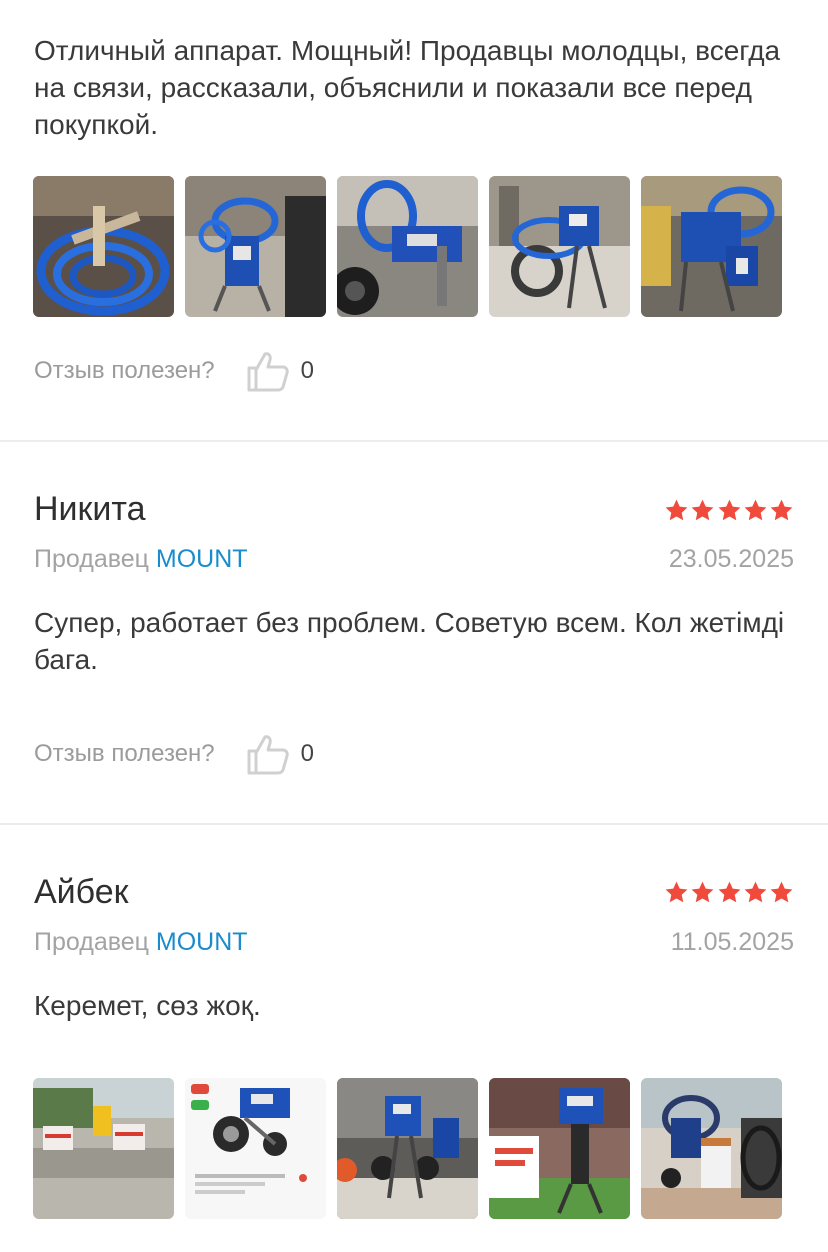  I want to click on review-date: 23.05.2025, so click(731, 559).